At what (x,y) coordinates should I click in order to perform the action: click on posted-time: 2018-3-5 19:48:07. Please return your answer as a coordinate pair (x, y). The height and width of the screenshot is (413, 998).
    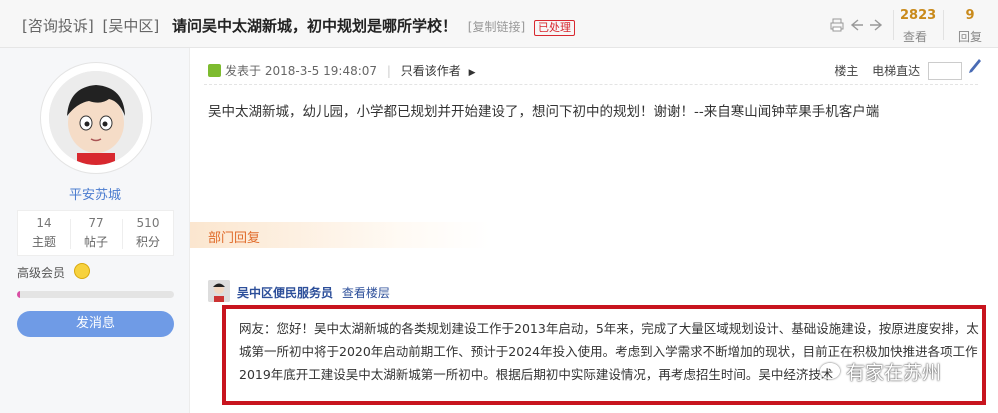
    Looking at the image, I should click on (321, 71).